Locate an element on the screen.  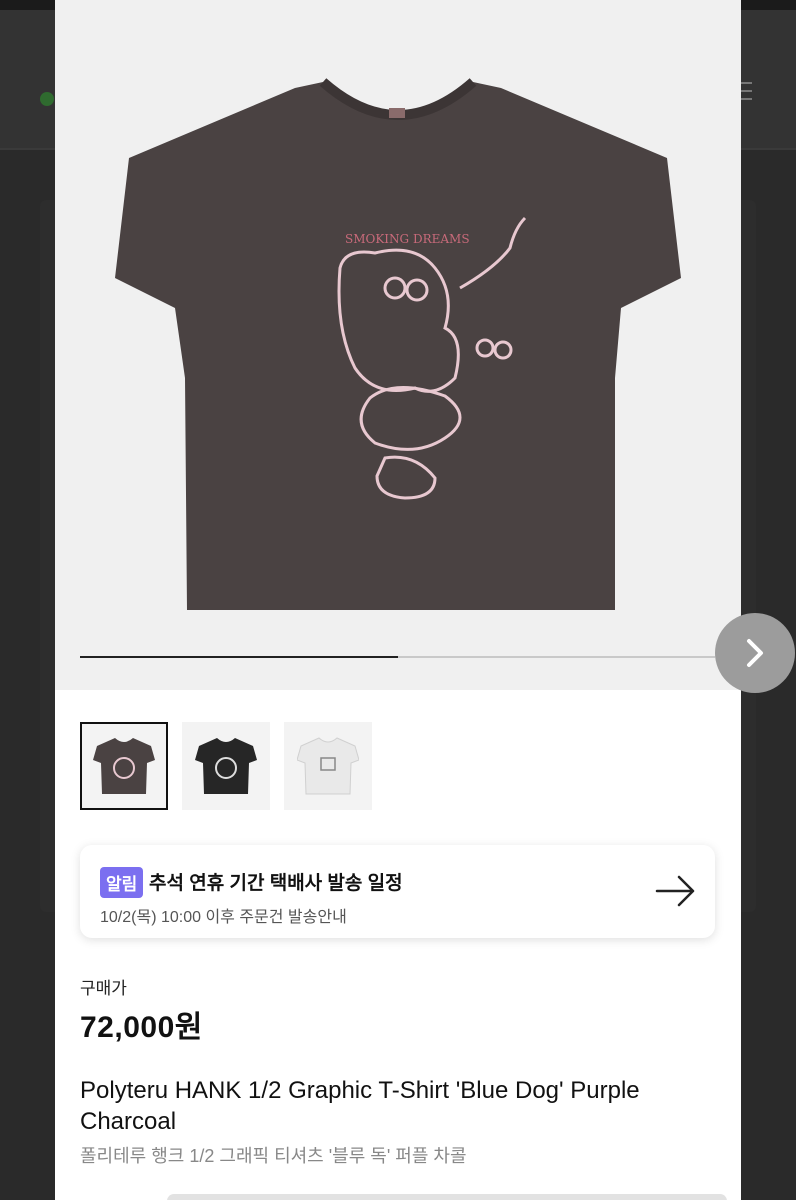
image-progress-bar is located at coordinates (397, 657).